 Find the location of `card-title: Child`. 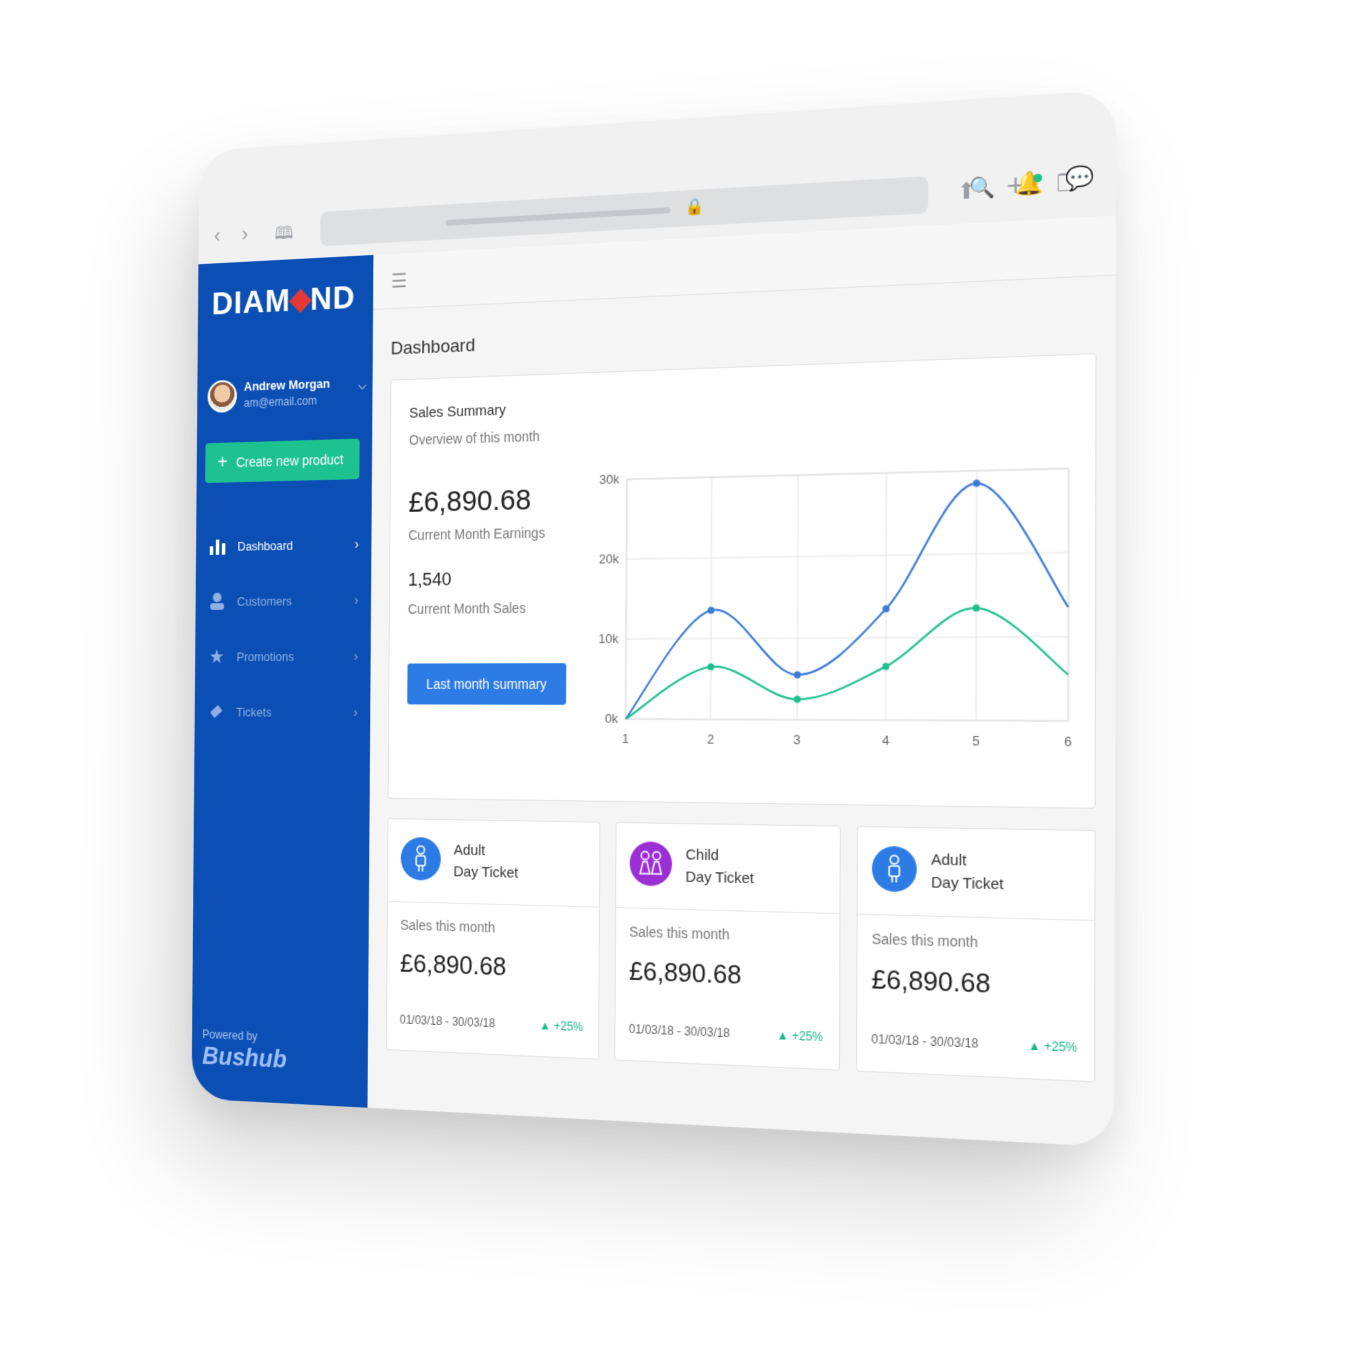

card-title: Child is located at coordinates (702, 855).